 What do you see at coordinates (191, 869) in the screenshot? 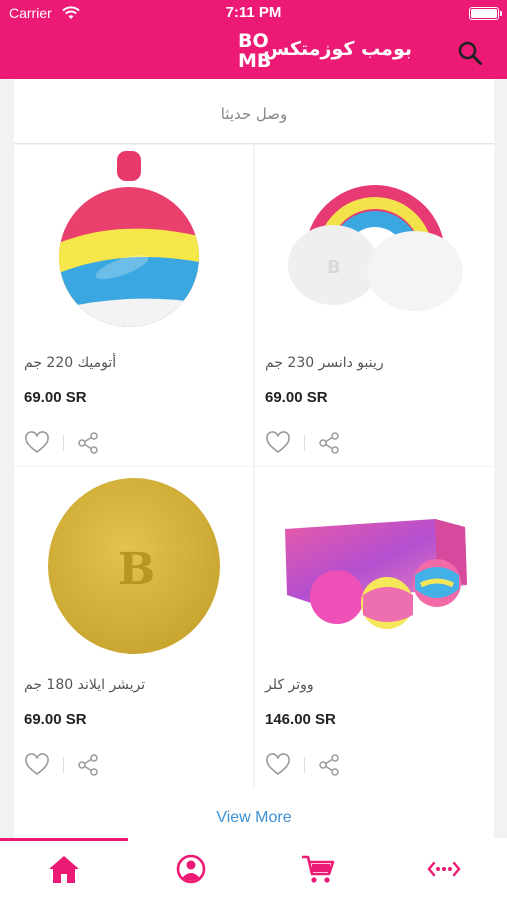
I see `profile-icon` at bounding box center [191, 869].